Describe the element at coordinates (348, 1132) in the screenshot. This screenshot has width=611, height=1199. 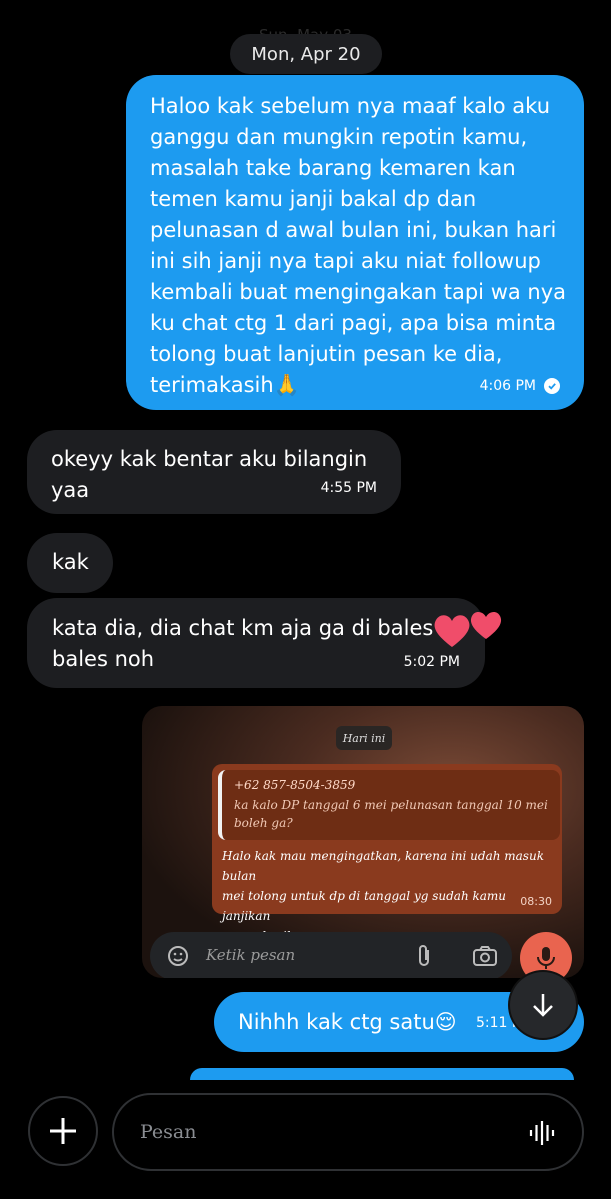
I see `message-input: Pesan` at that location.